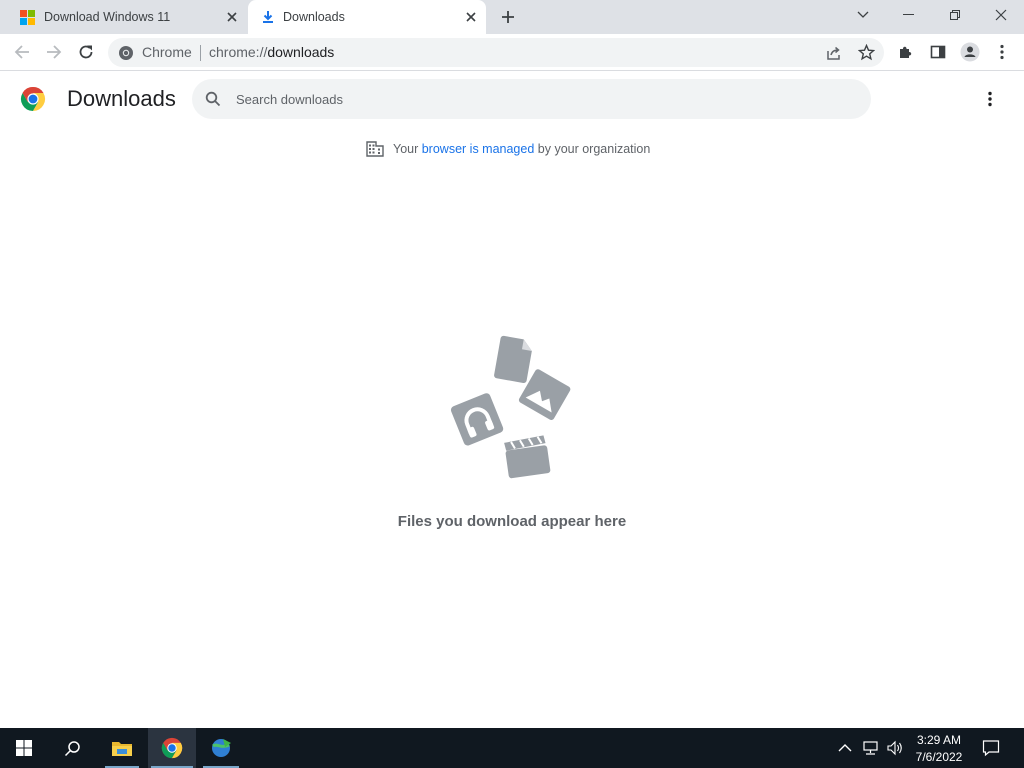 The height and width of the screenshot is (768, 1024). What do you see at coordinates (33, 99) in the screenshot?
I see `chrome-logo-icon` at bounding box center [33, 99].